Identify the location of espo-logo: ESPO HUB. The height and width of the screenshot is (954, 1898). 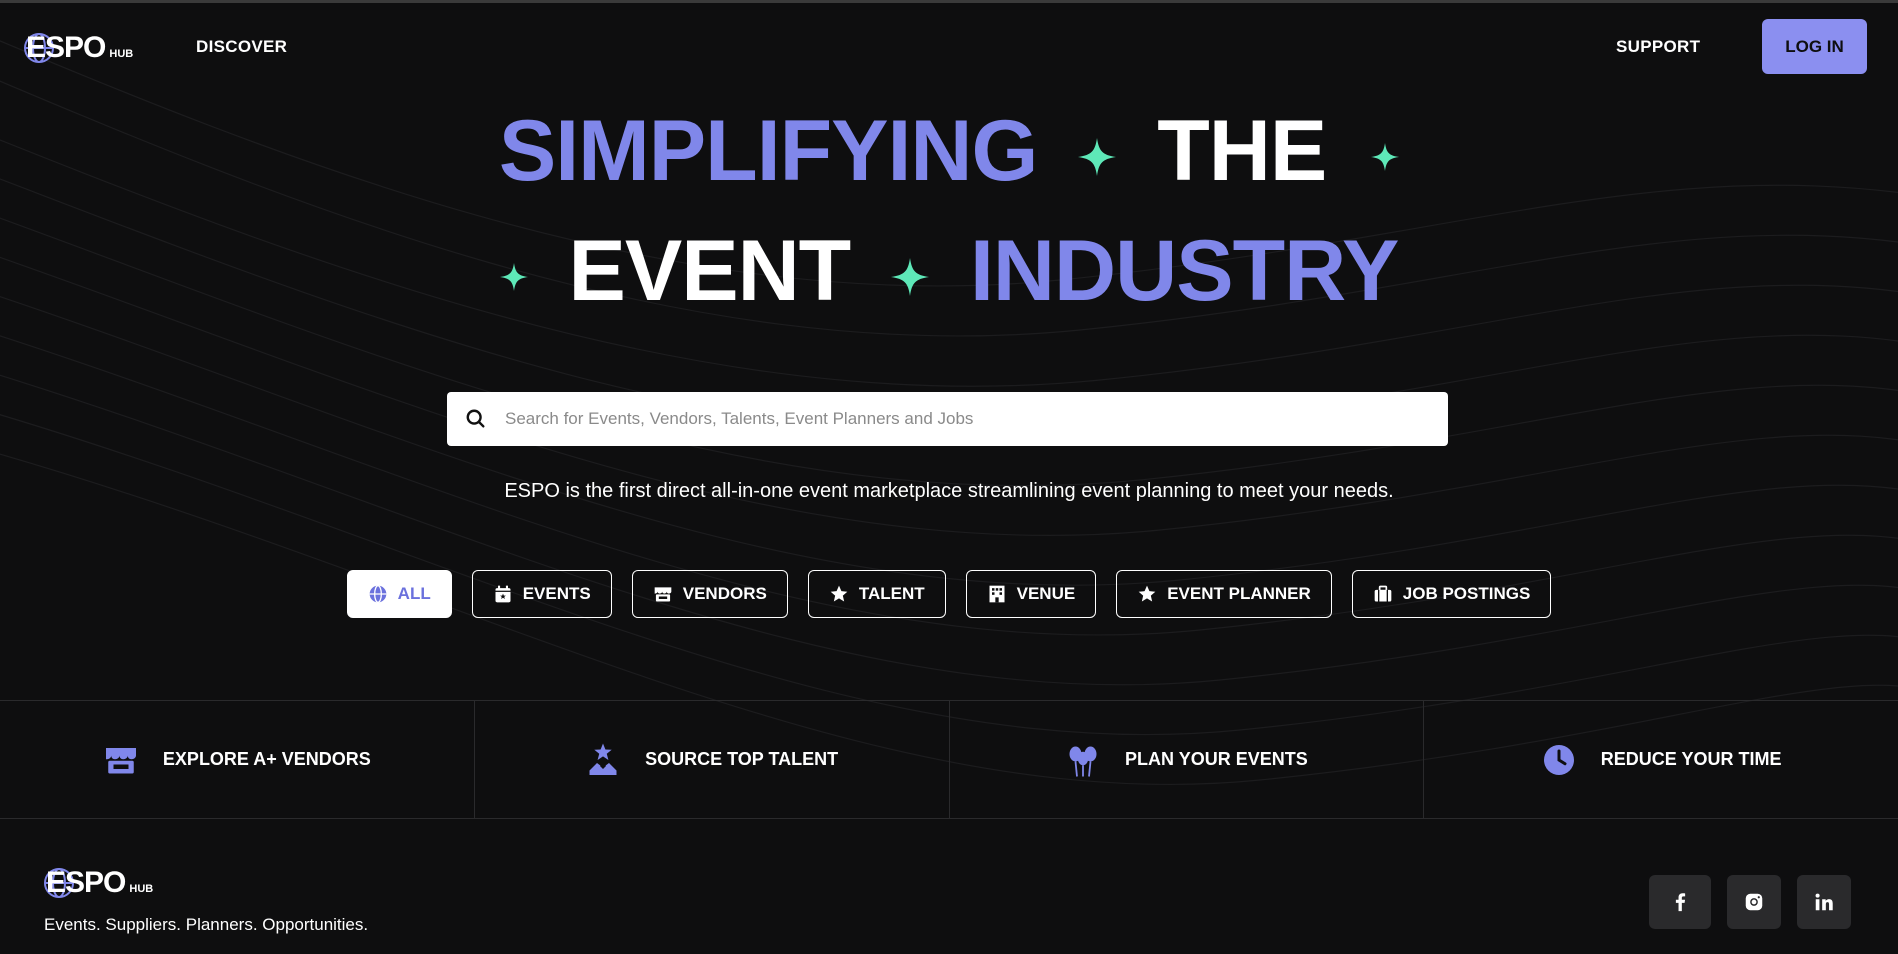
(79, 48).